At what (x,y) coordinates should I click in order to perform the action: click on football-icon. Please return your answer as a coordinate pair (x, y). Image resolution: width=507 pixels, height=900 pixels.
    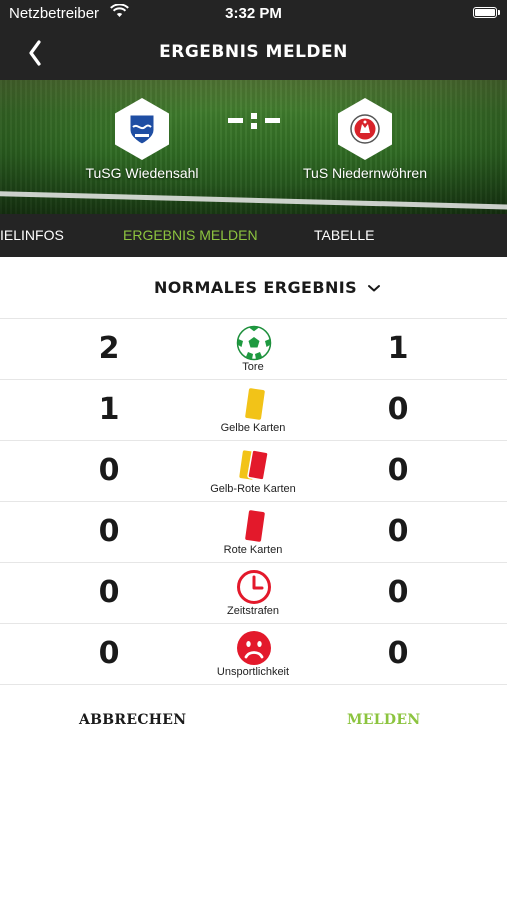
    Looking at the image, I should click on (254, 343).